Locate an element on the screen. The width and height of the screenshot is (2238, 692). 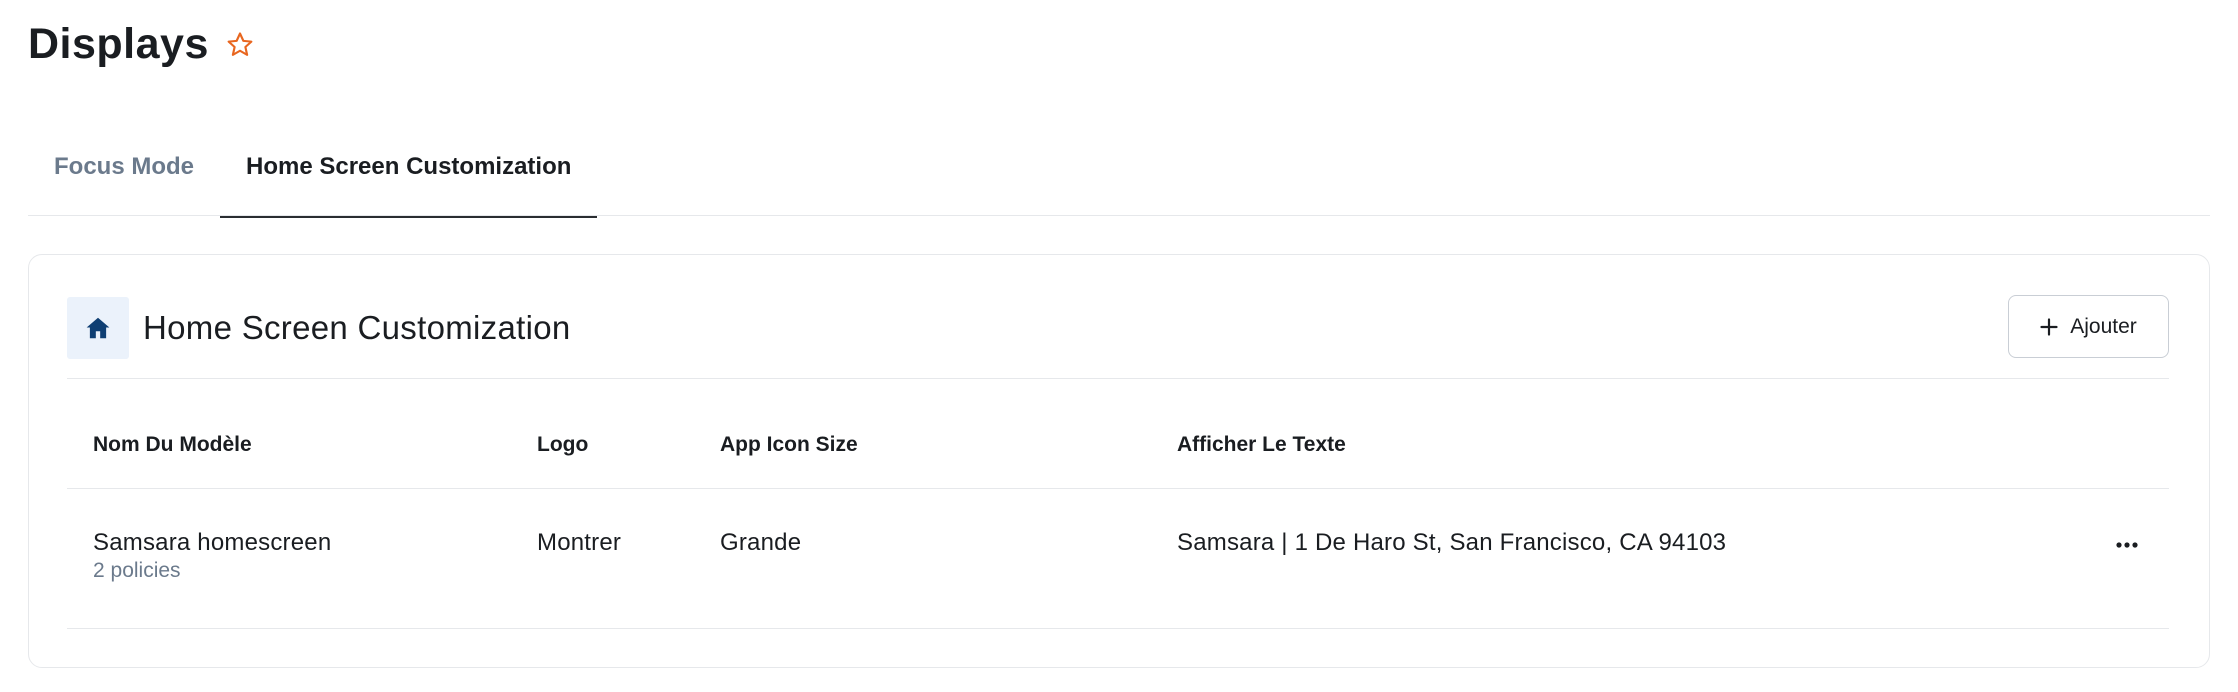
app-icon-size-value: Grande is located at coordinates (761, 542).